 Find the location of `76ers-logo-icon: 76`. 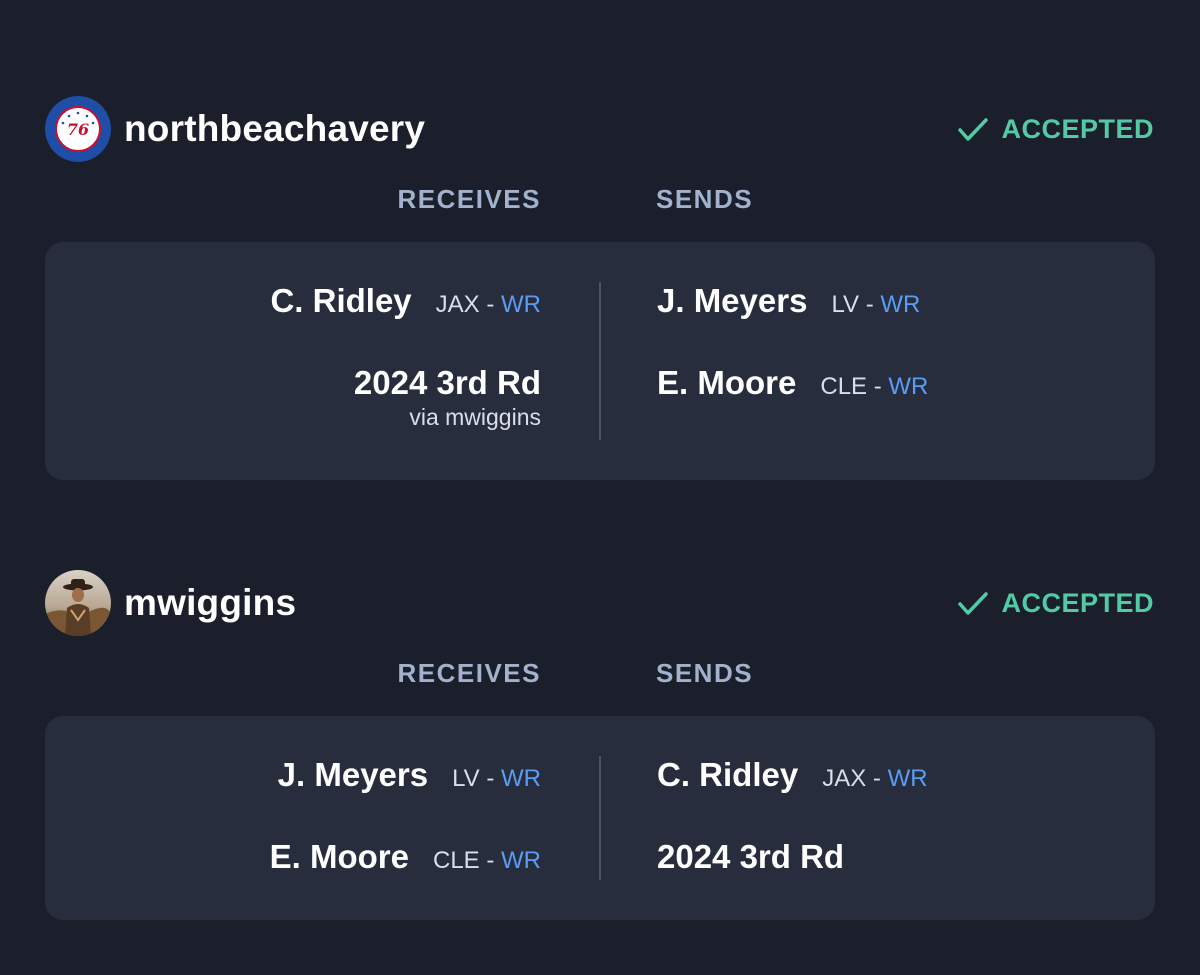

76ers-logo-icon: 76 is located at coordinates (78, 129).